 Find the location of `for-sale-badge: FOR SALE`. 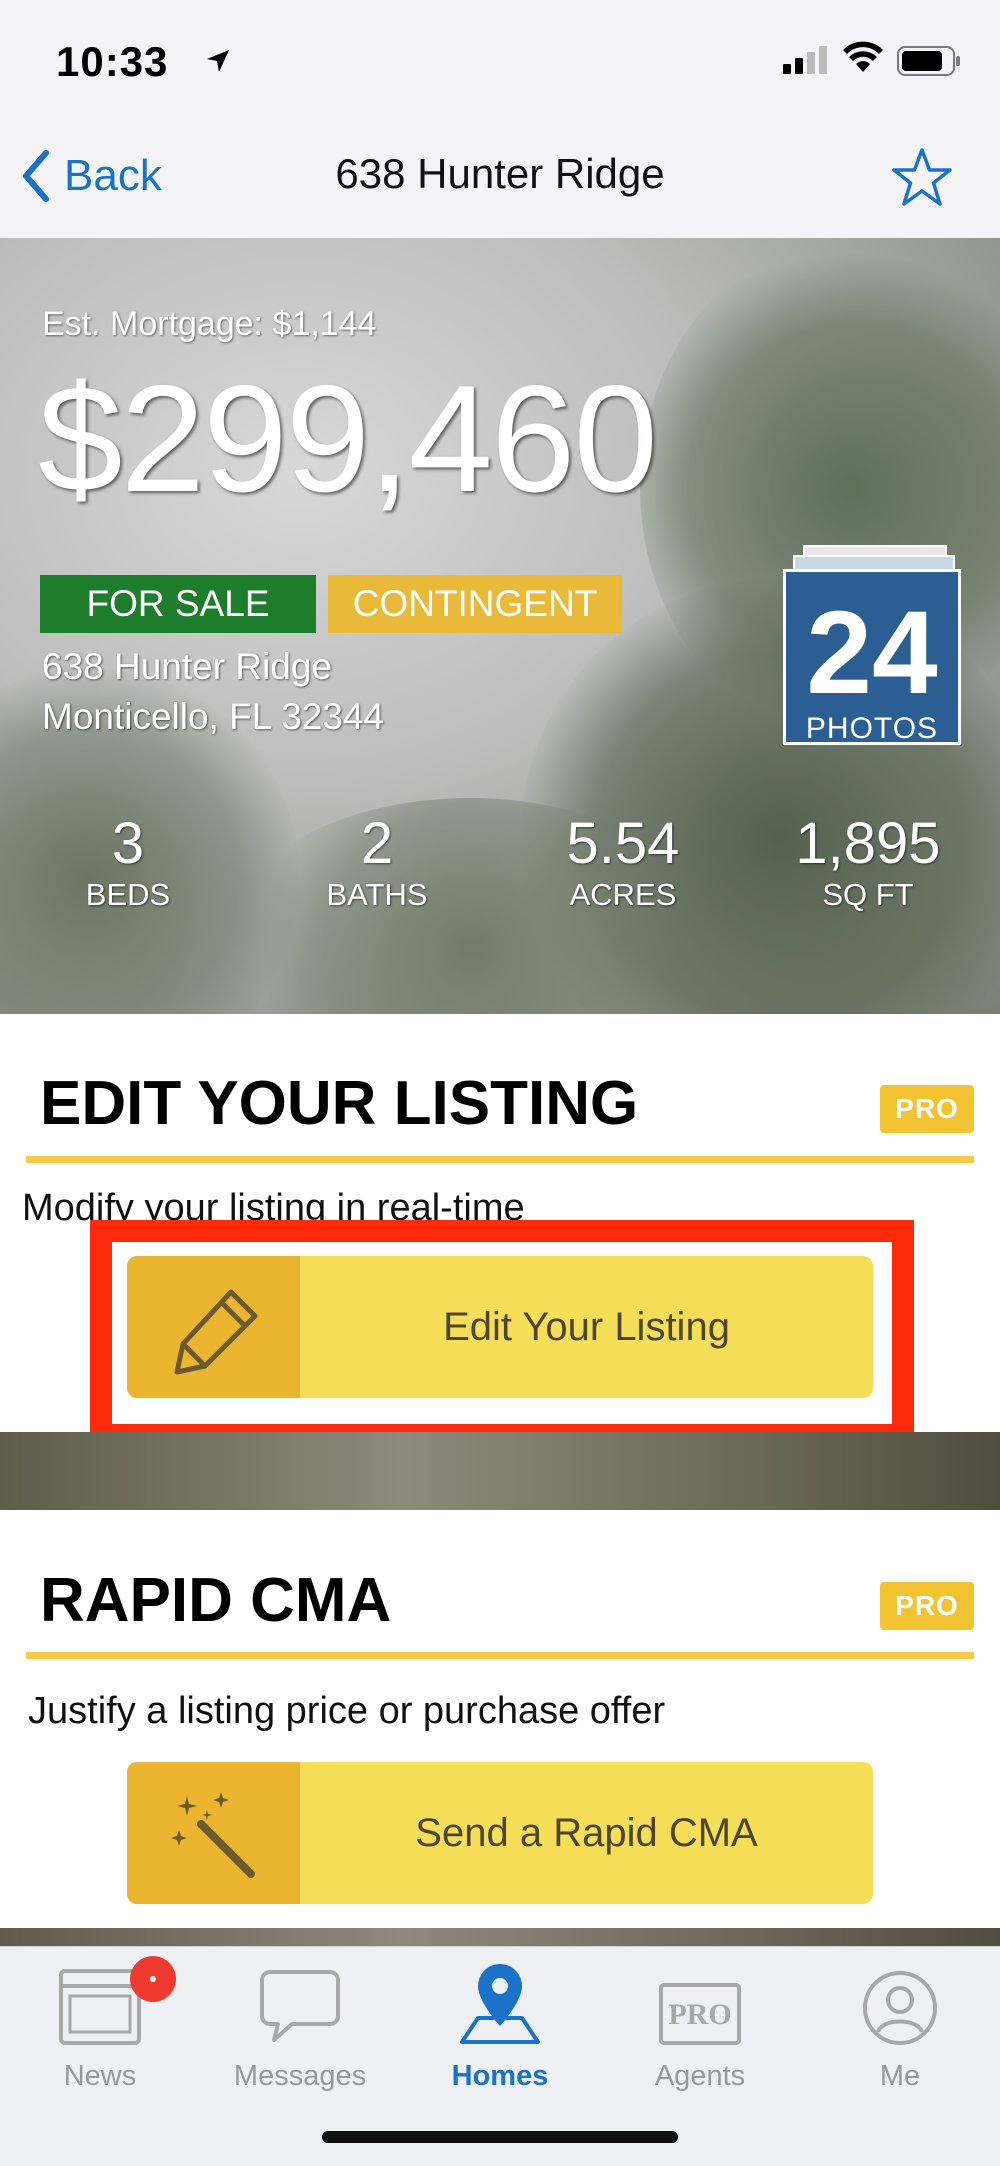

for-sale-badge: FOR SALE is located at coordinates (178, 604).